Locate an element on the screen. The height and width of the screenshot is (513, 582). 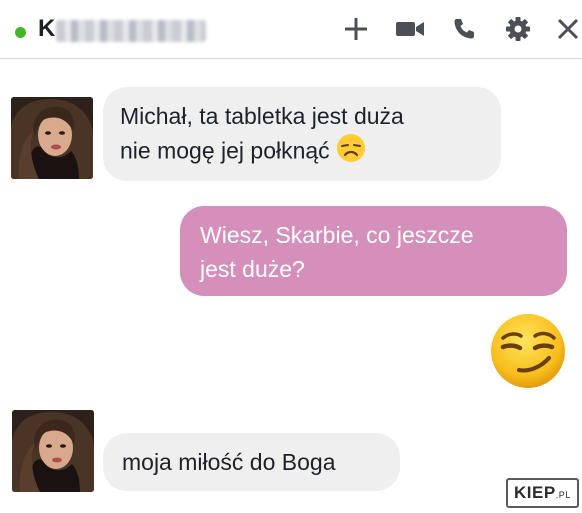
site-watermark-logo: KIEP.PL is located at coordinates (542, 493).